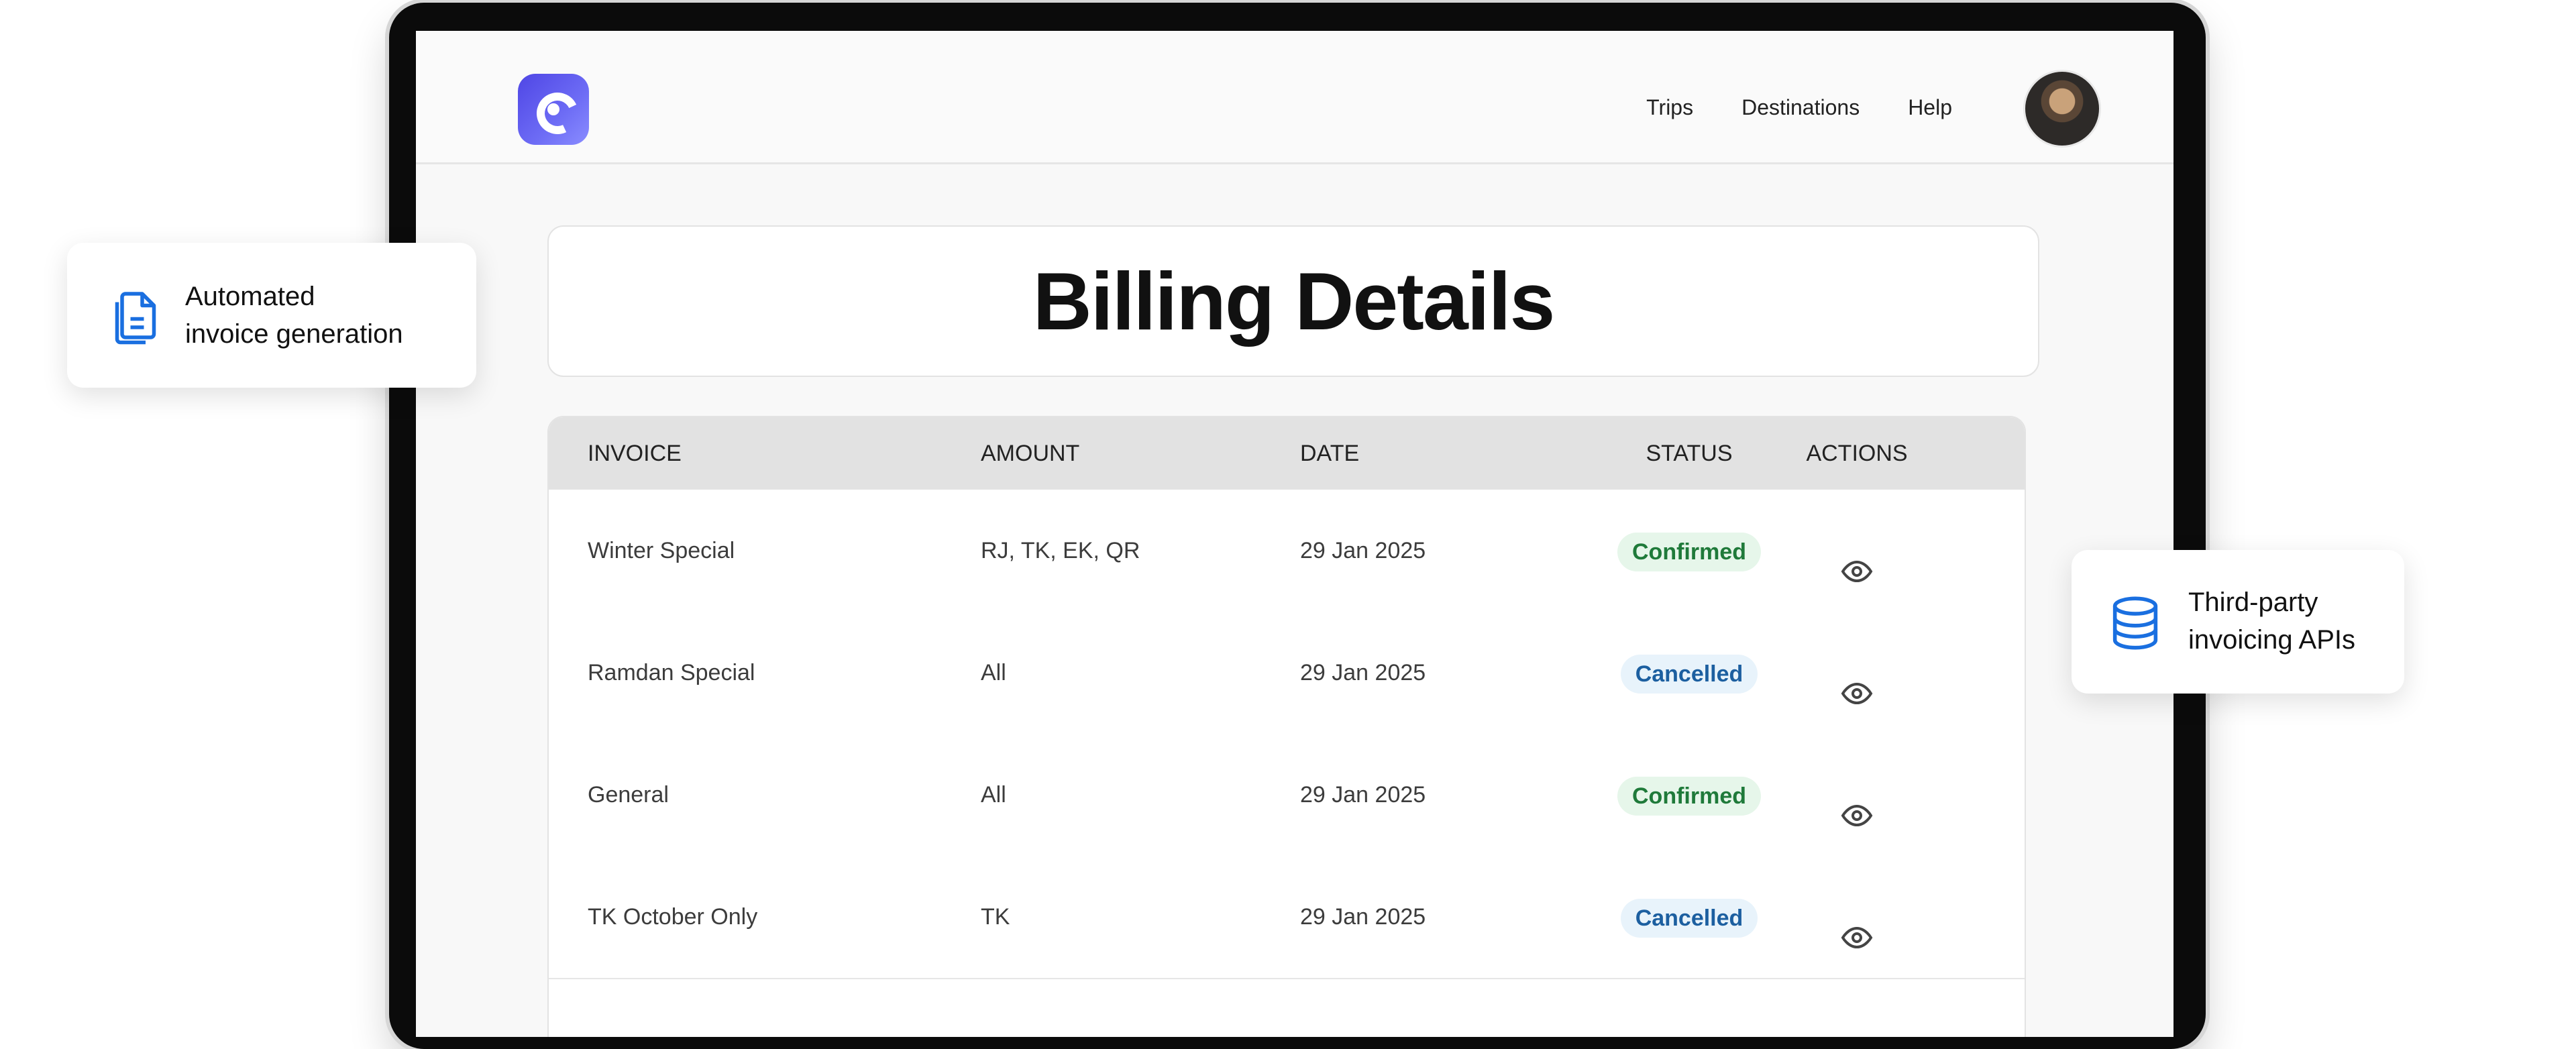 The image size is (2576, 1049). What do you see at coordinates (1287, 454) in the screenshot?
I see `table-header: INVOICE AMOUNT DATE STATUS ACTIONS` at bounding box center [1287, 454].